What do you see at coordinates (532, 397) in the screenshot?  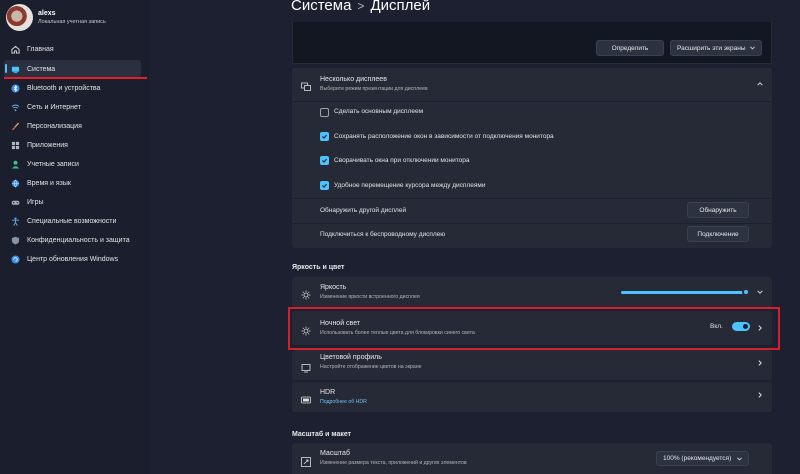 I see `hdr-card: HDR Подробнее об HDR` at bounding box center [532, 397].